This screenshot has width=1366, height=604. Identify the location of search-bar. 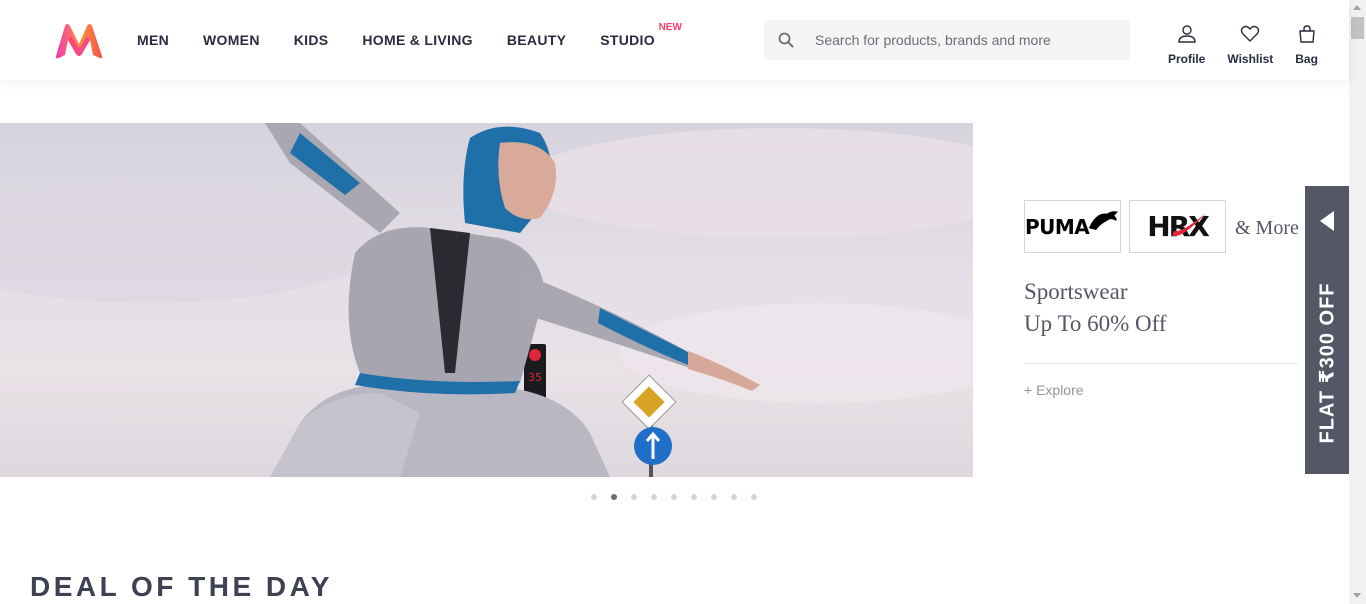
(947, 40).